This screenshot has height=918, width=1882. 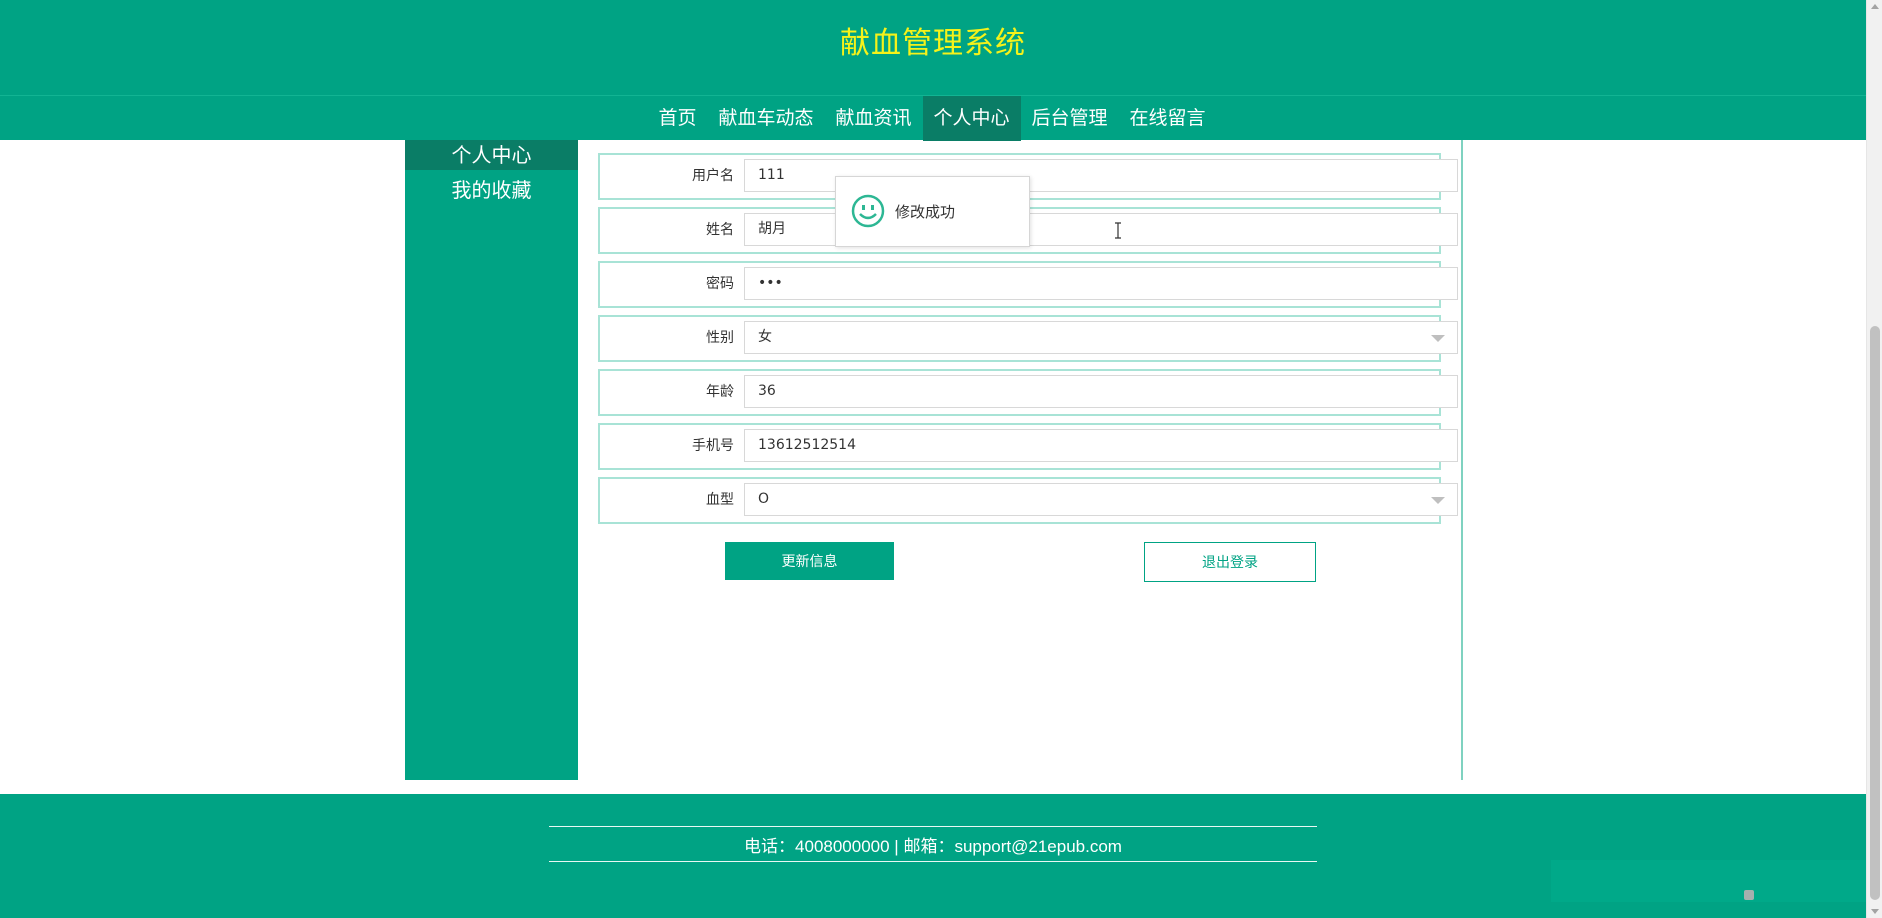 What do you see at coordinates (933, 43) in the screenshot?
I see `site-title: 献血管理系统` at bounding box center [933, 43].